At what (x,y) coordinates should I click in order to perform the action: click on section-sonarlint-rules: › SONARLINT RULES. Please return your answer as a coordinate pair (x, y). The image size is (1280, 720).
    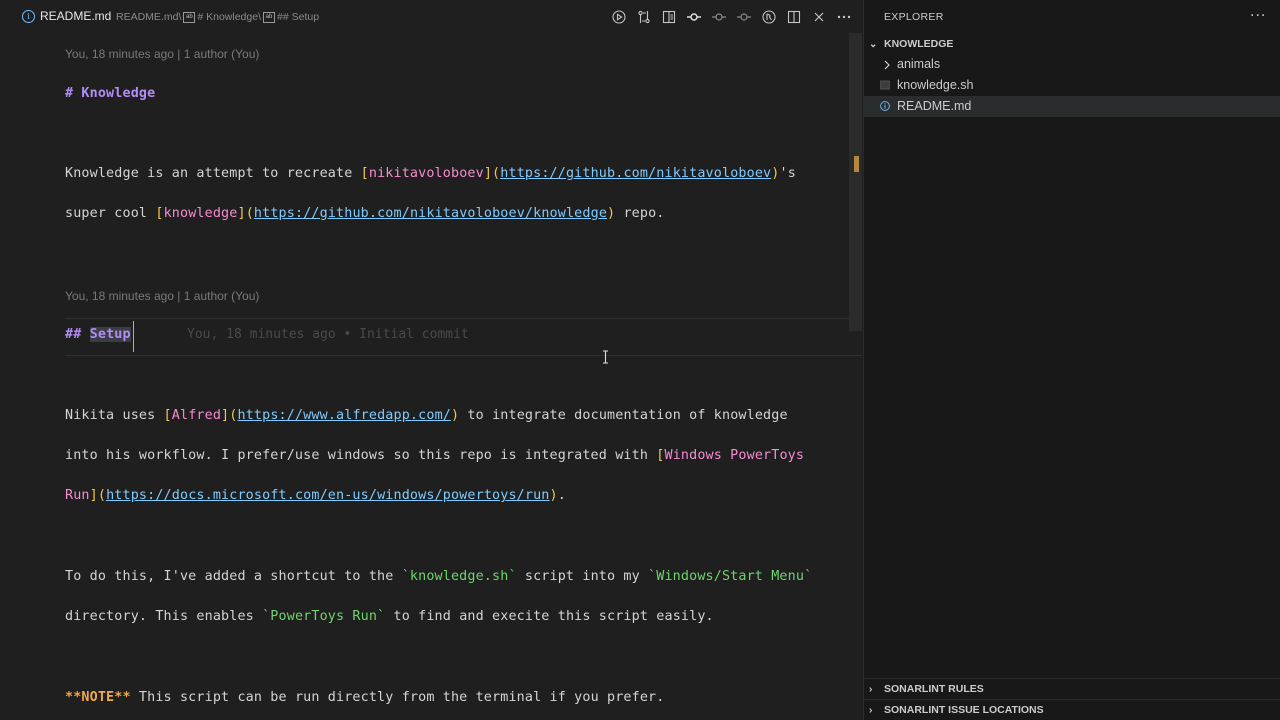
    Looking at the image, I should click on (926, 689).